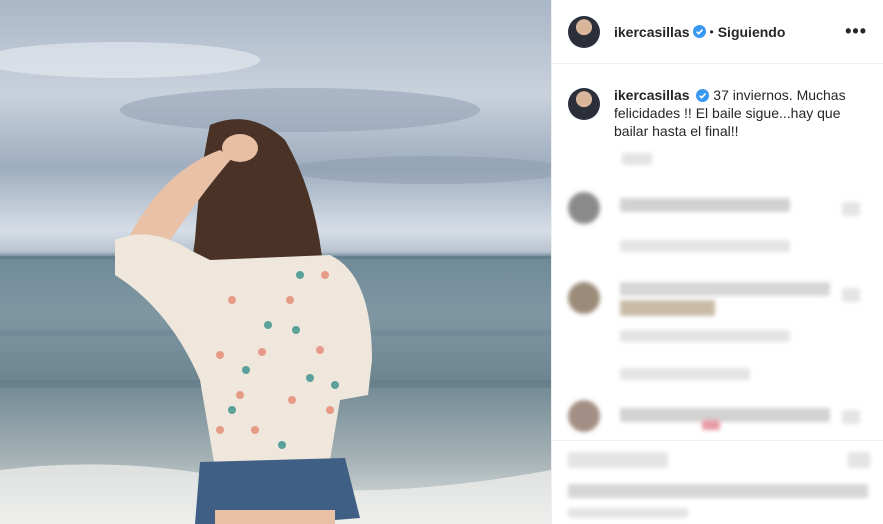 The image size is (883, 524). Describe the element at coordinates (685, 374) in the screenshot. I see `blurred-replies` at that location.